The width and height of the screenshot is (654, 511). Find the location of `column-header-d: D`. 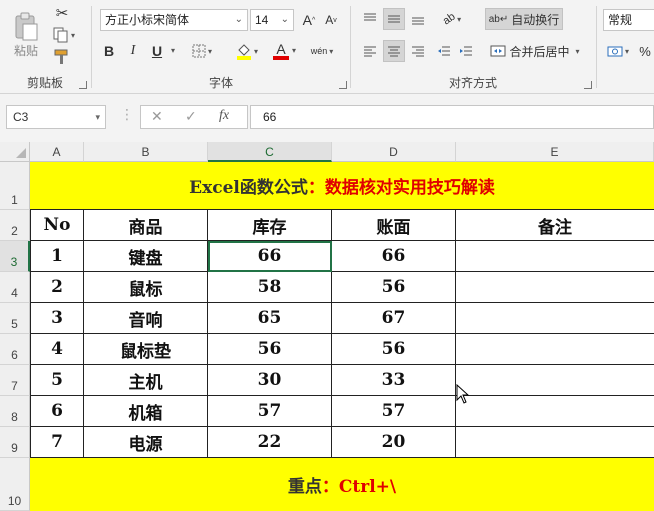

column-header-d: D is located at coordinates (394, 152).